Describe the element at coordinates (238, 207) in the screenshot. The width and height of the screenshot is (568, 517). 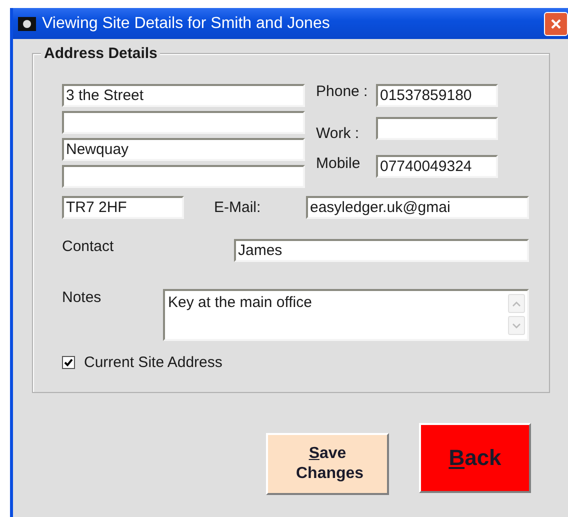
I see `field-label: E-Mail:` at that location.